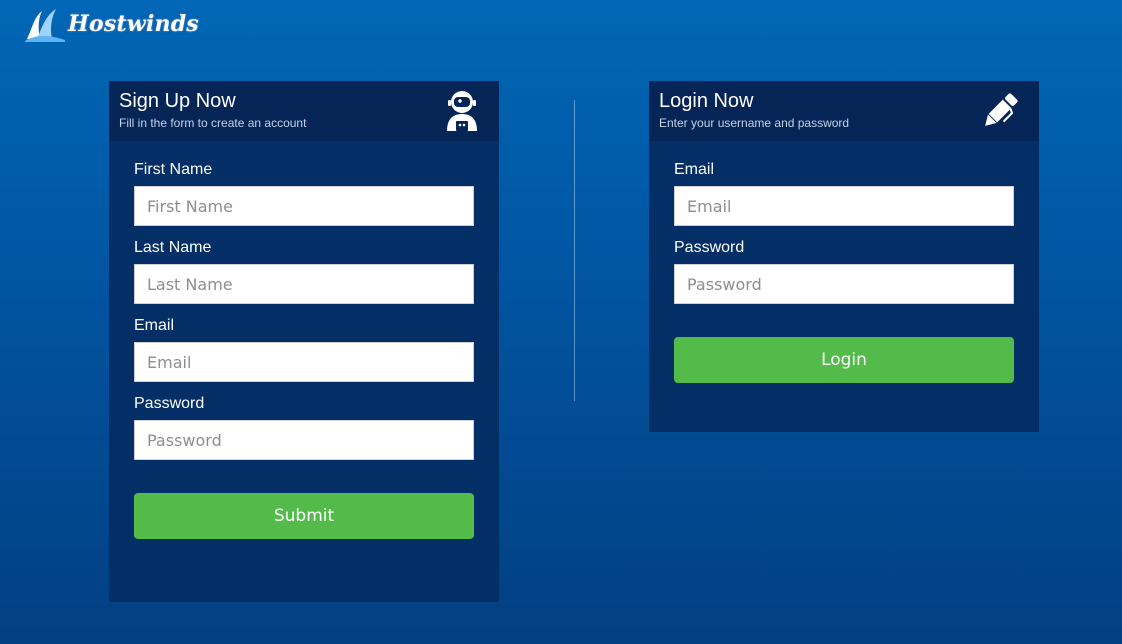  I want to click on submit-button: Submit, so click(304, 516).